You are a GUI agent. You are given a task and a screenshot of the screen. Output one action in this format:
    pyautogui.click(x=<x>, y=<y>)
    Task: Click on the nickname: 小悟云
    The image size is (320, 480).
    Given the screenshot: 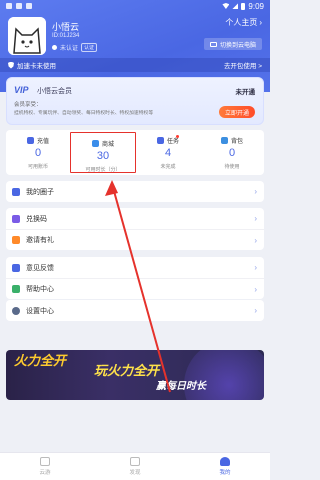 What is the action you would take?
    pyautogui.click(x=66, y=27)
    